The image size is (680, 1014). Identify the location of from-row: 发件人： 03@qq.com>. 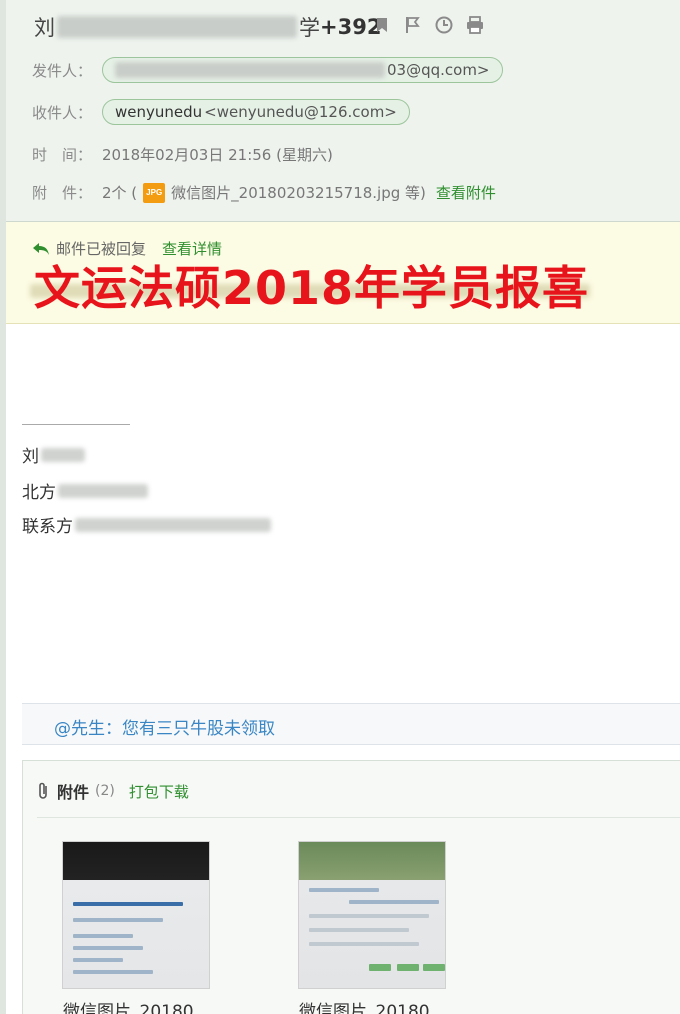
(267, 70).